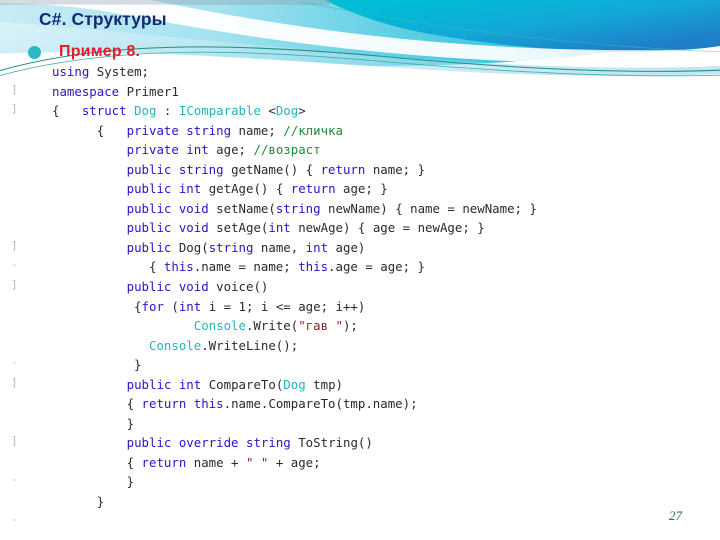 This screenshot has height=540, width=720. What do you see at coordinates (246, 267) in the screenshot?
I see `code-token: .name = name;` at bounding box center [246, 267].